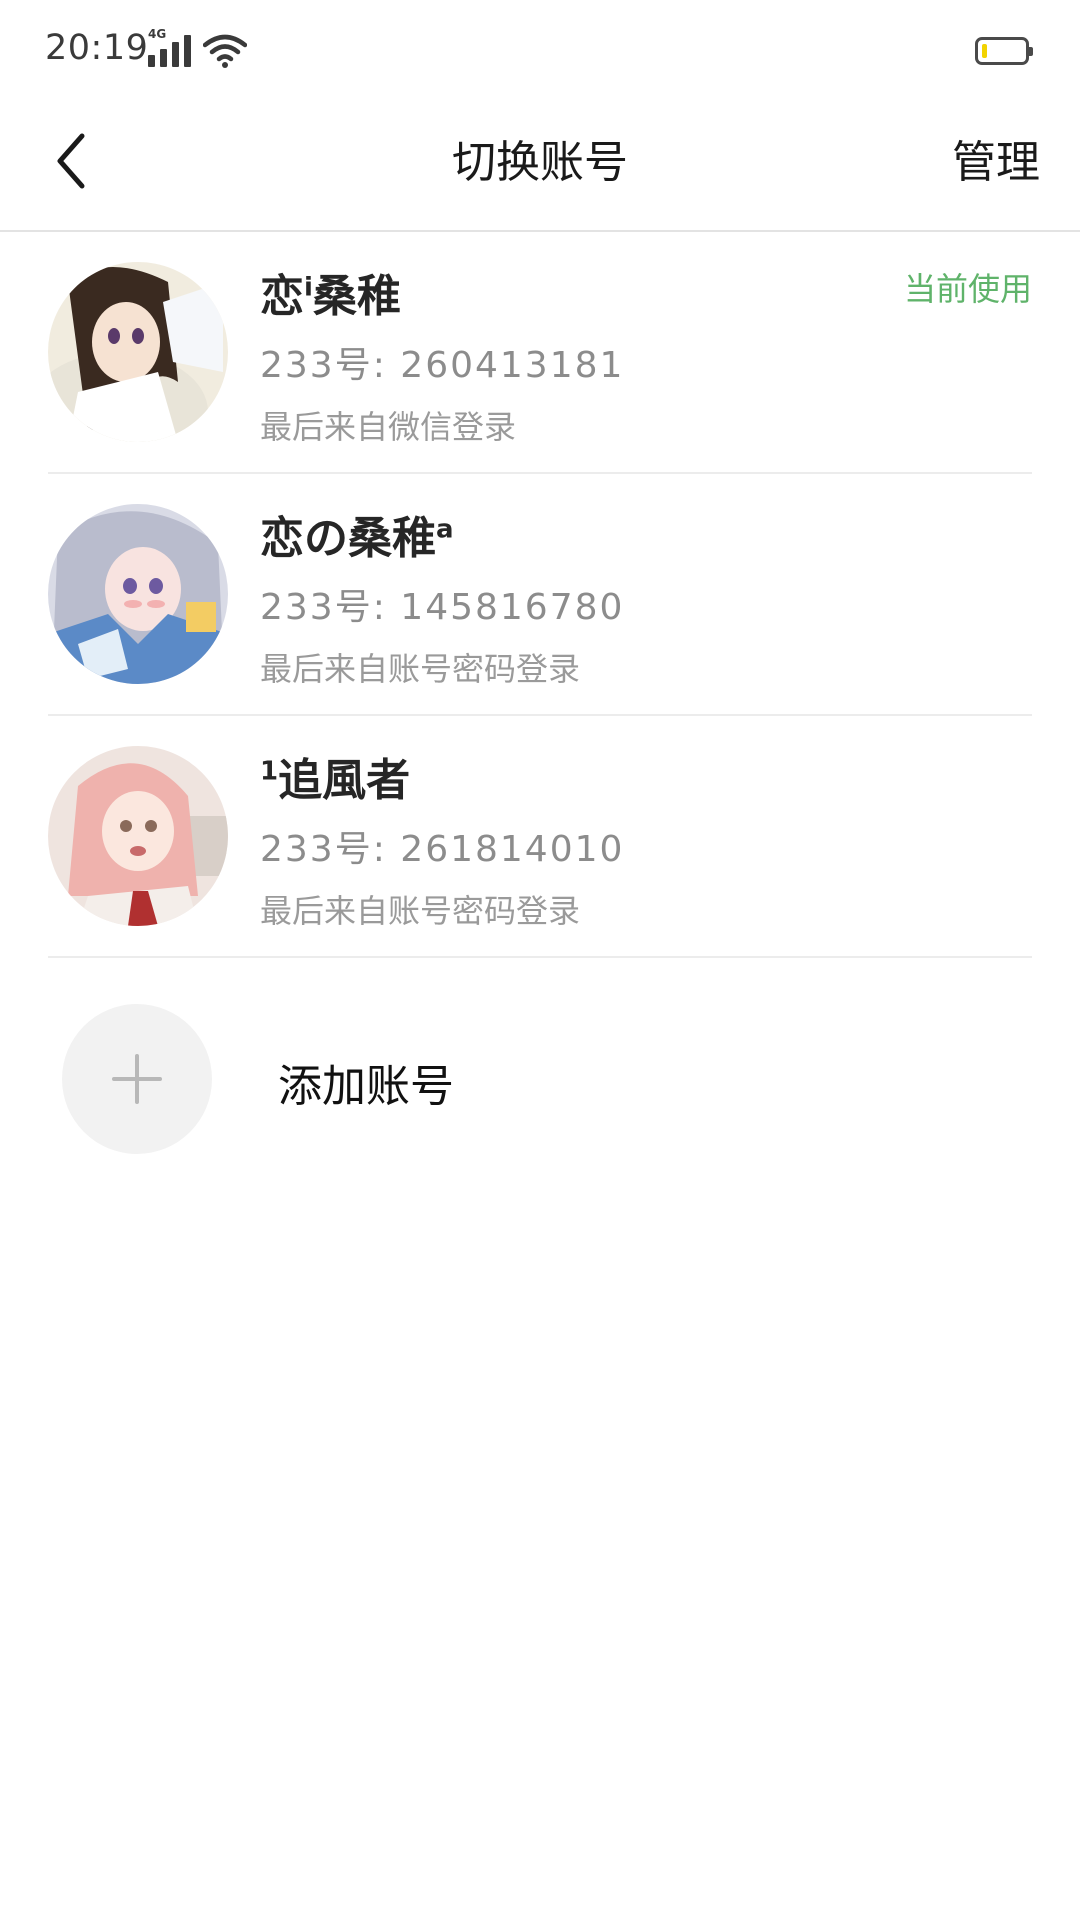 The height and width of the screenshot is (1920, 1080). What do you see at coordinates (442, 365) in the screenshot?
I see `account-id: 233号: 260413181` at bounding box center [442, 365].